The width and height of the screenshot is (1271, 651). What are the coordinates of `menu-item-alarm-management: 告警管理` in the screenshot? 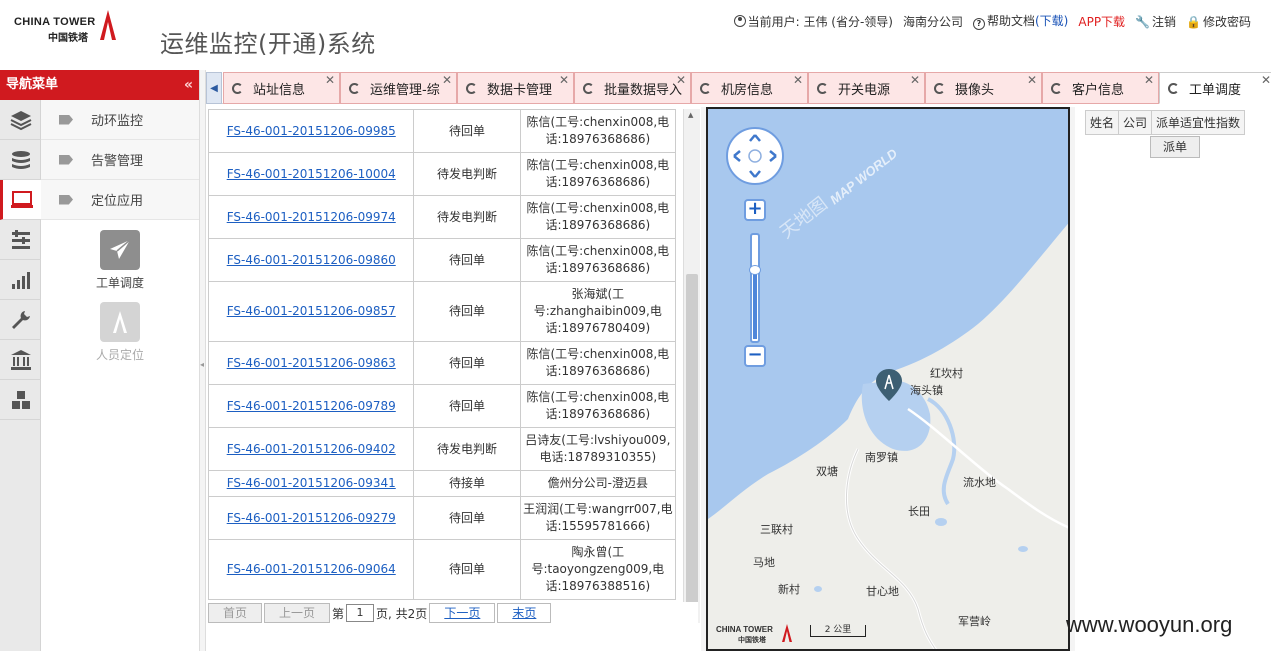 It's located at (120, 160).